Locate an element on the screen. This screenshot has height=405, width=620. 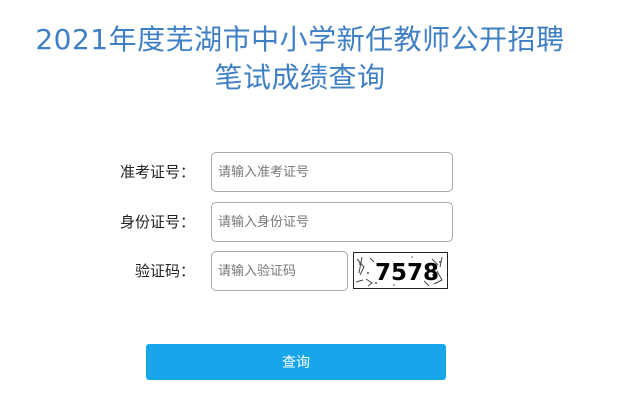
page-title-line-2: 笔试成绩查询 is located at coordinates (300, 77).